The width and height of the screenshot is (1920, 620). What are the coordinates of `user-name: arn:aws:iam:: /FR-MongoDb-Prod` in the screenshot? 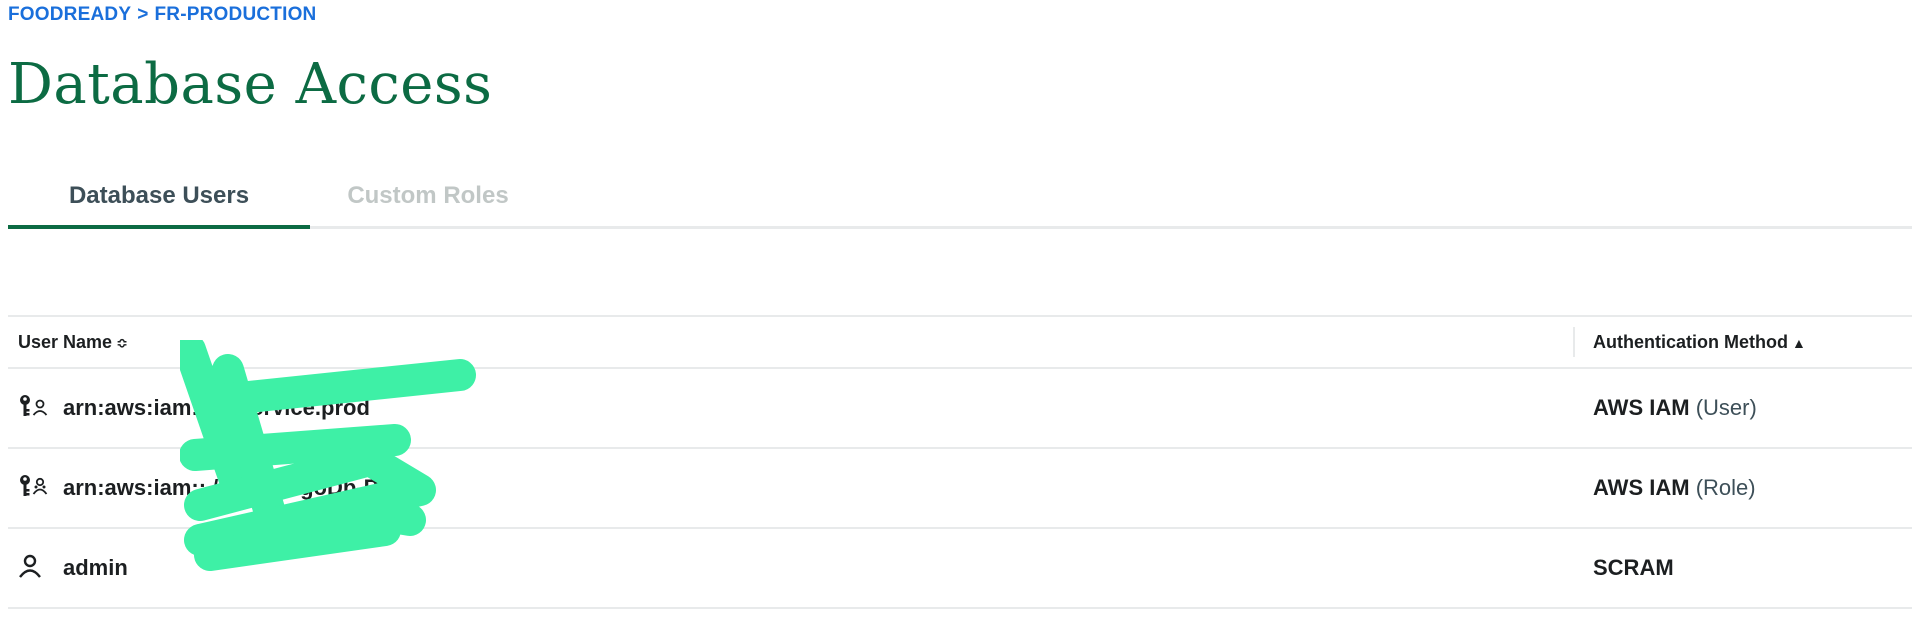 It's located at (238, 488).